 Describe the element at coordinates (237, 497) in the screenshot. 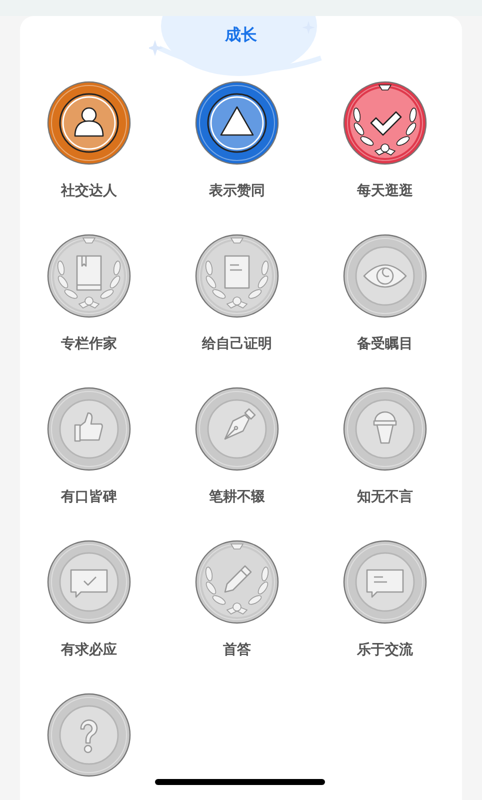

I see `badge-label: 笔耕不辍` at that location.